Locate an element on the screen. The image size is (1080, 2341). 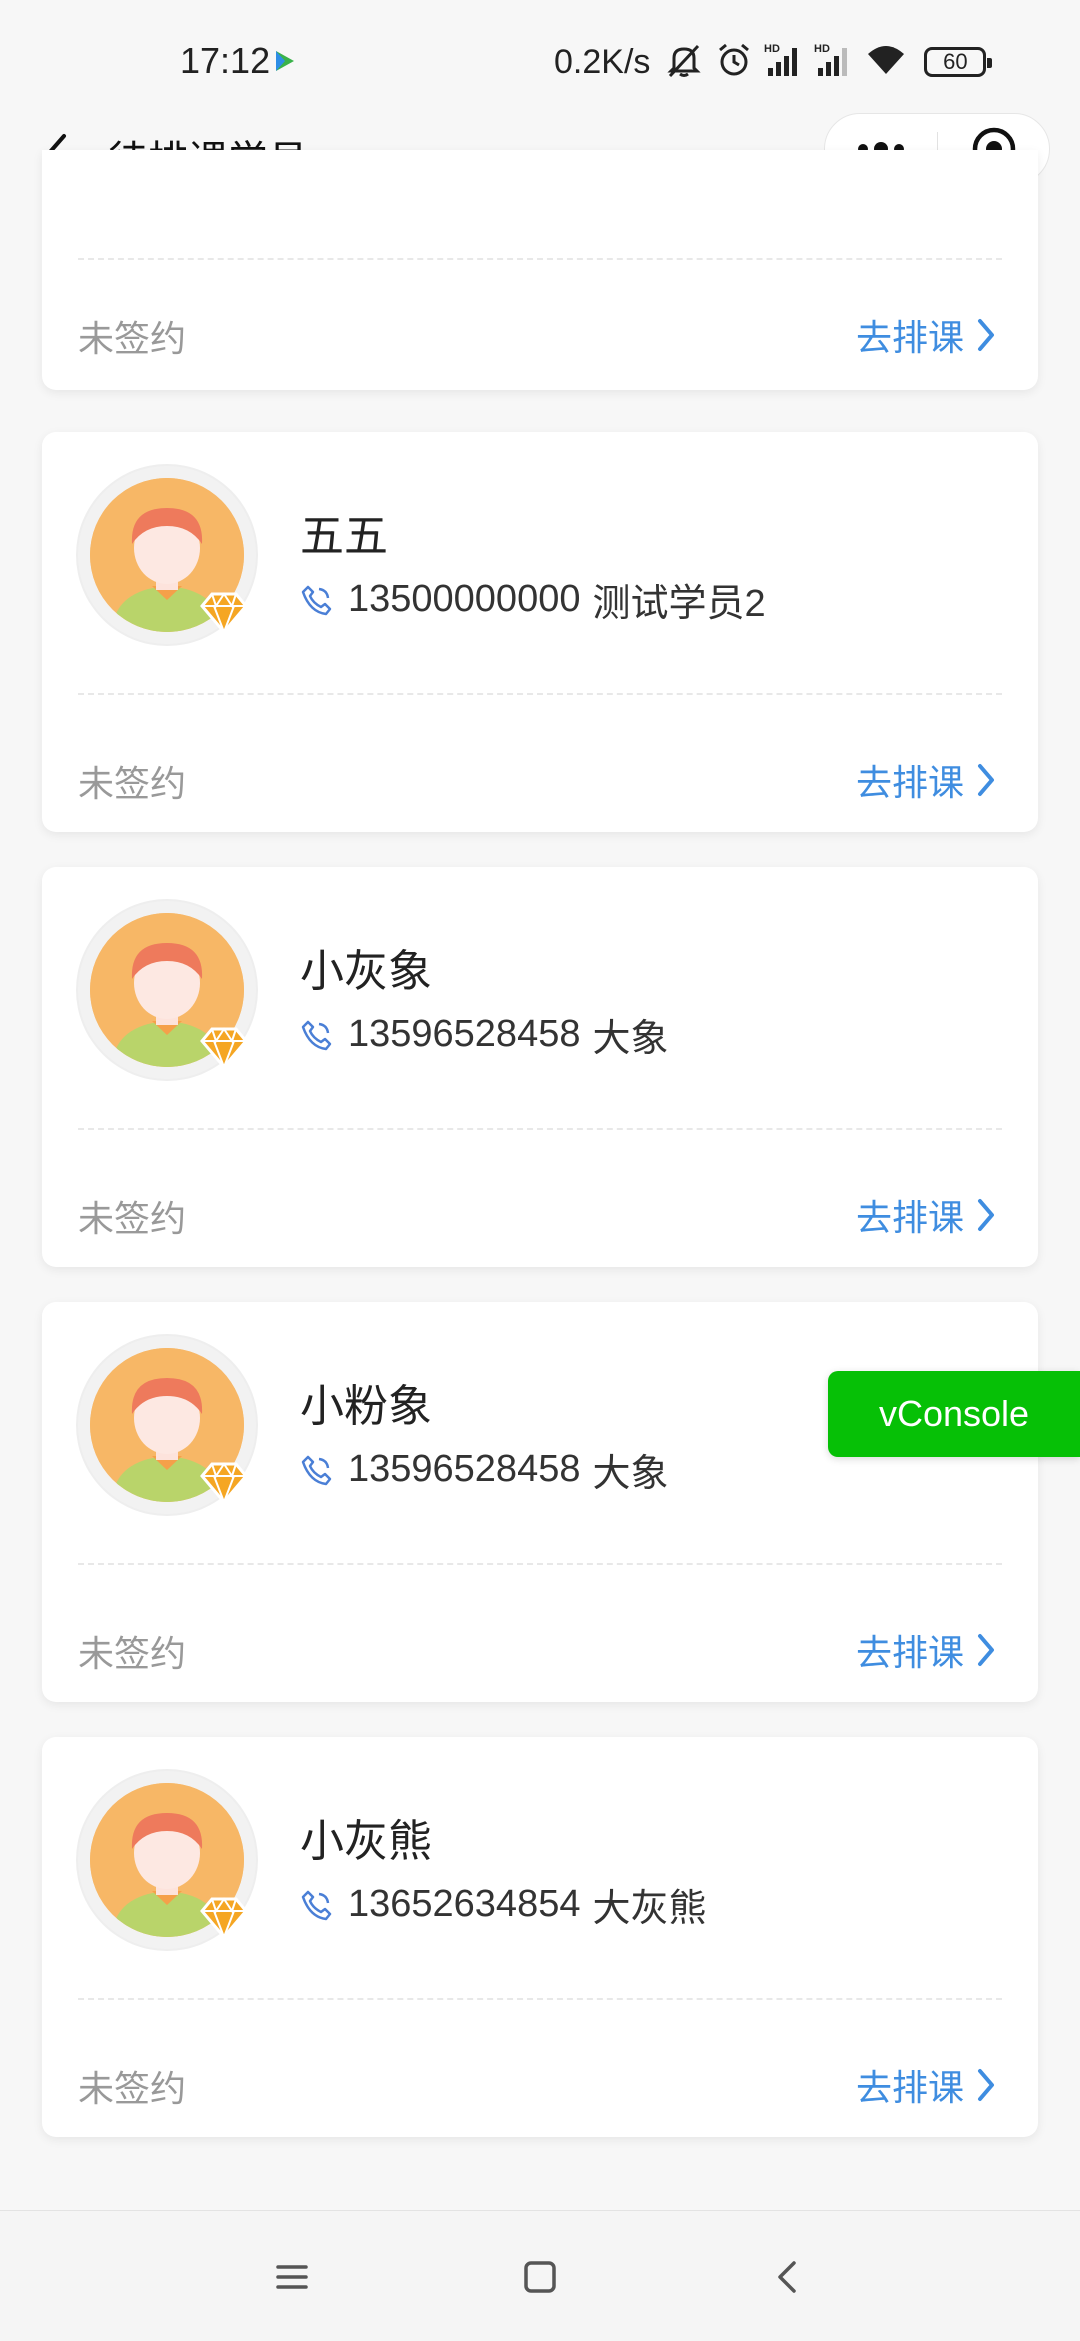
student-name: 小灰熊 is located at coordinates (366, 1841).